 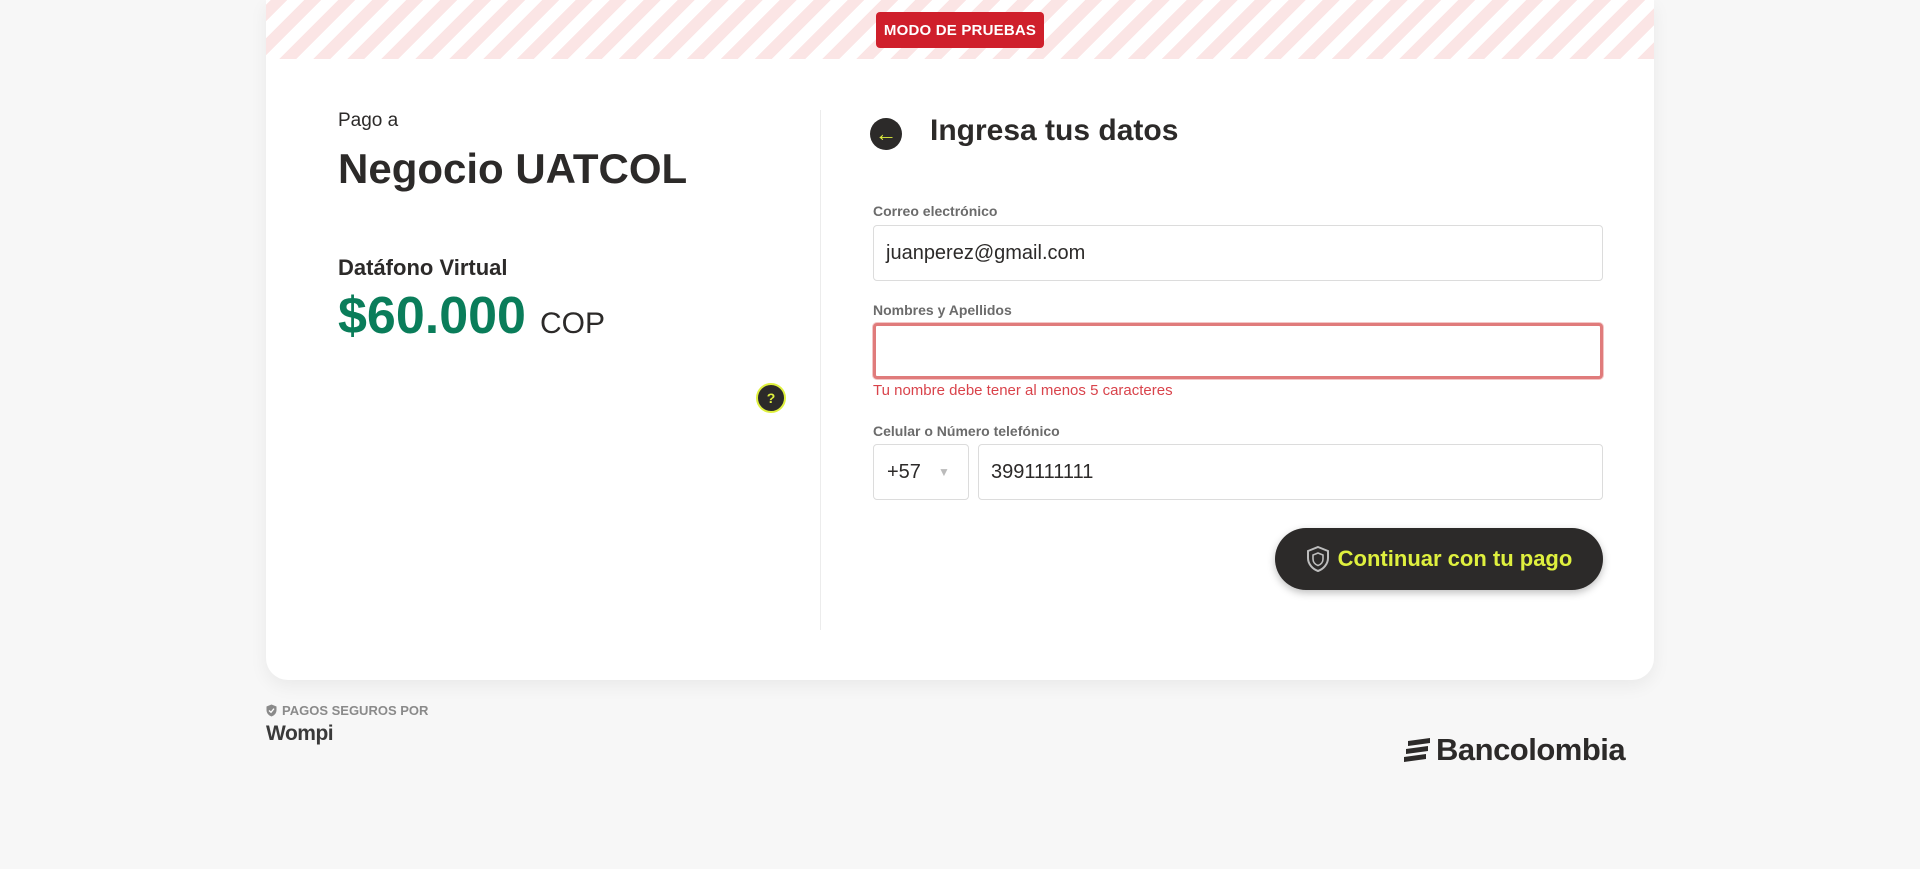 What do you see at coordinates (1317, 559) in the screenshot?
I see `shield-icon` at bounding box center [1317, 559].